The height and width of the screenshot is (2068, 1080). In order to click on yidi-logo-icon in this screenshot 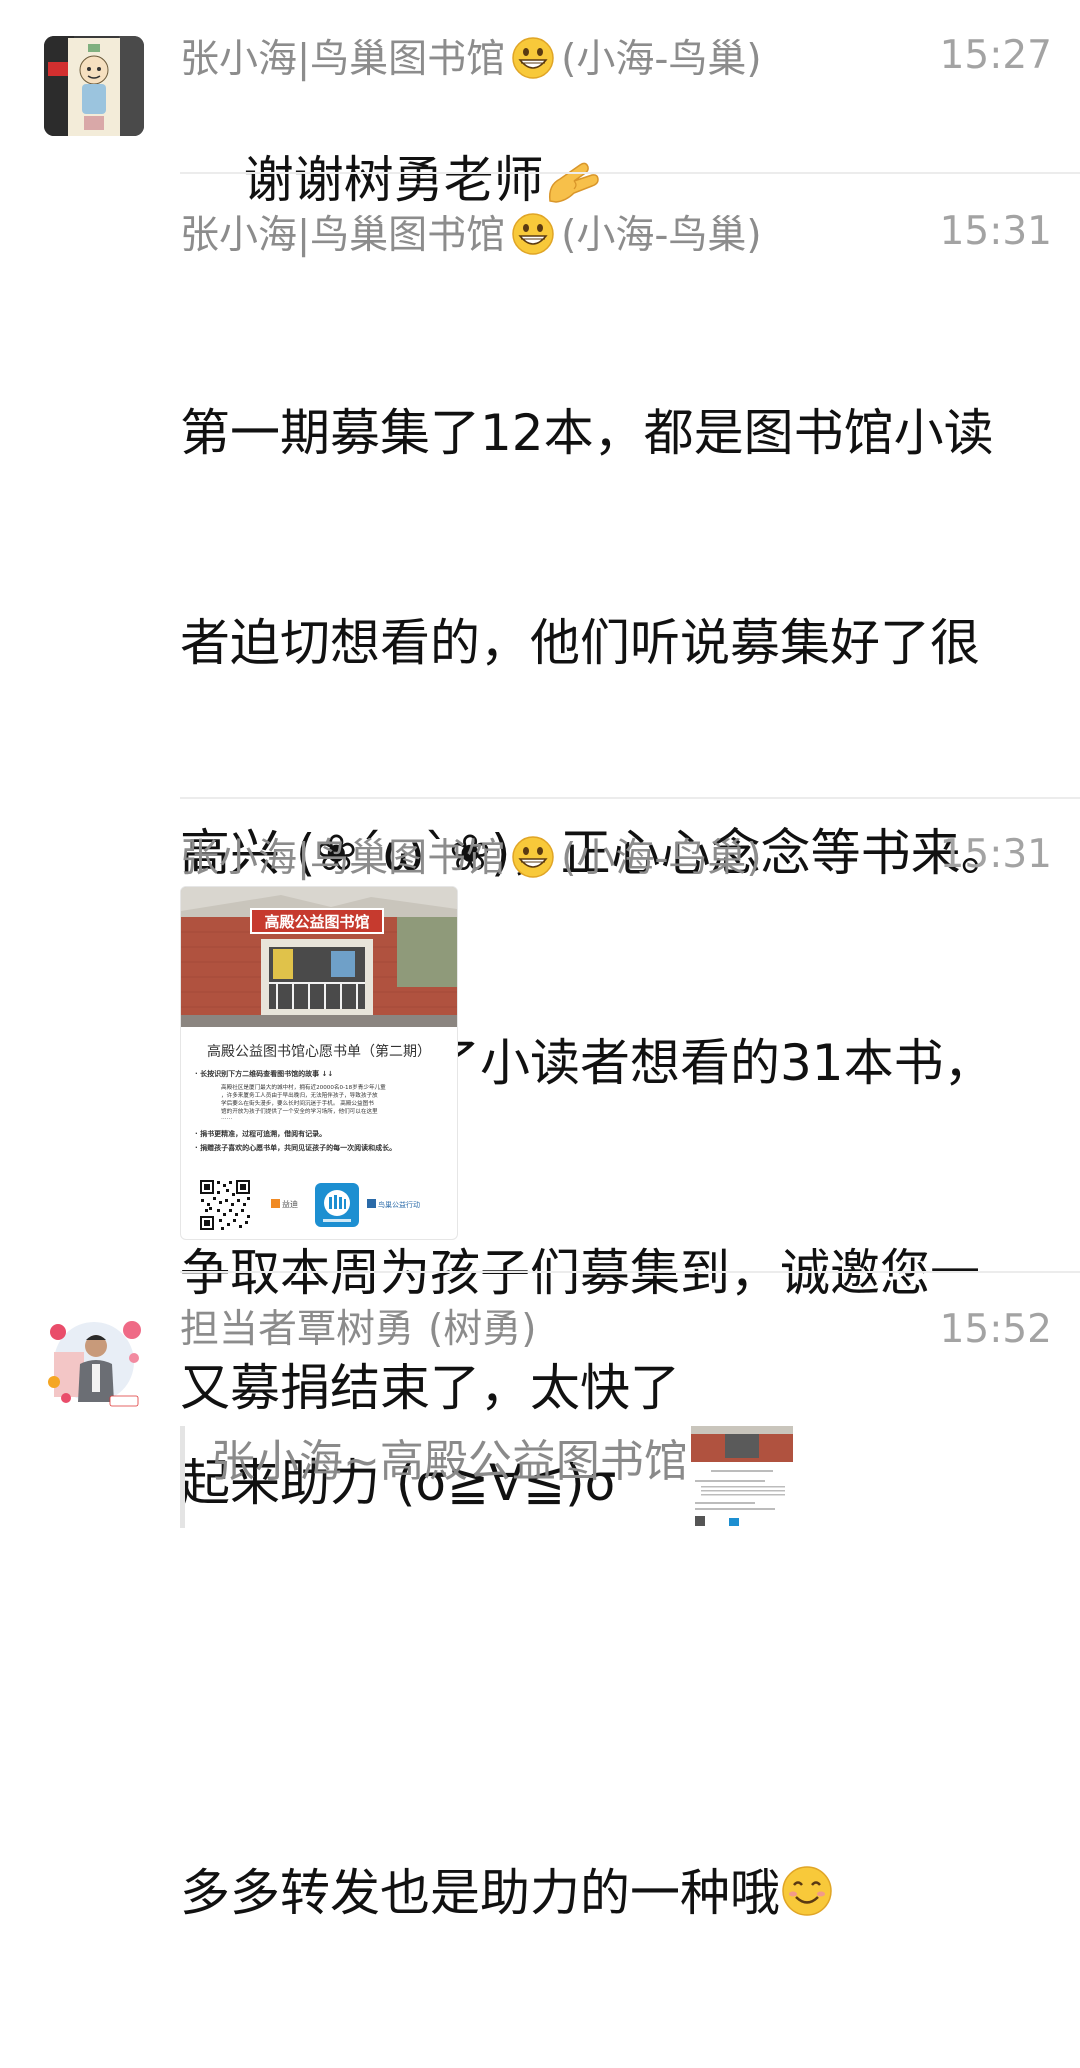, I will do `click(275, 1203)`.